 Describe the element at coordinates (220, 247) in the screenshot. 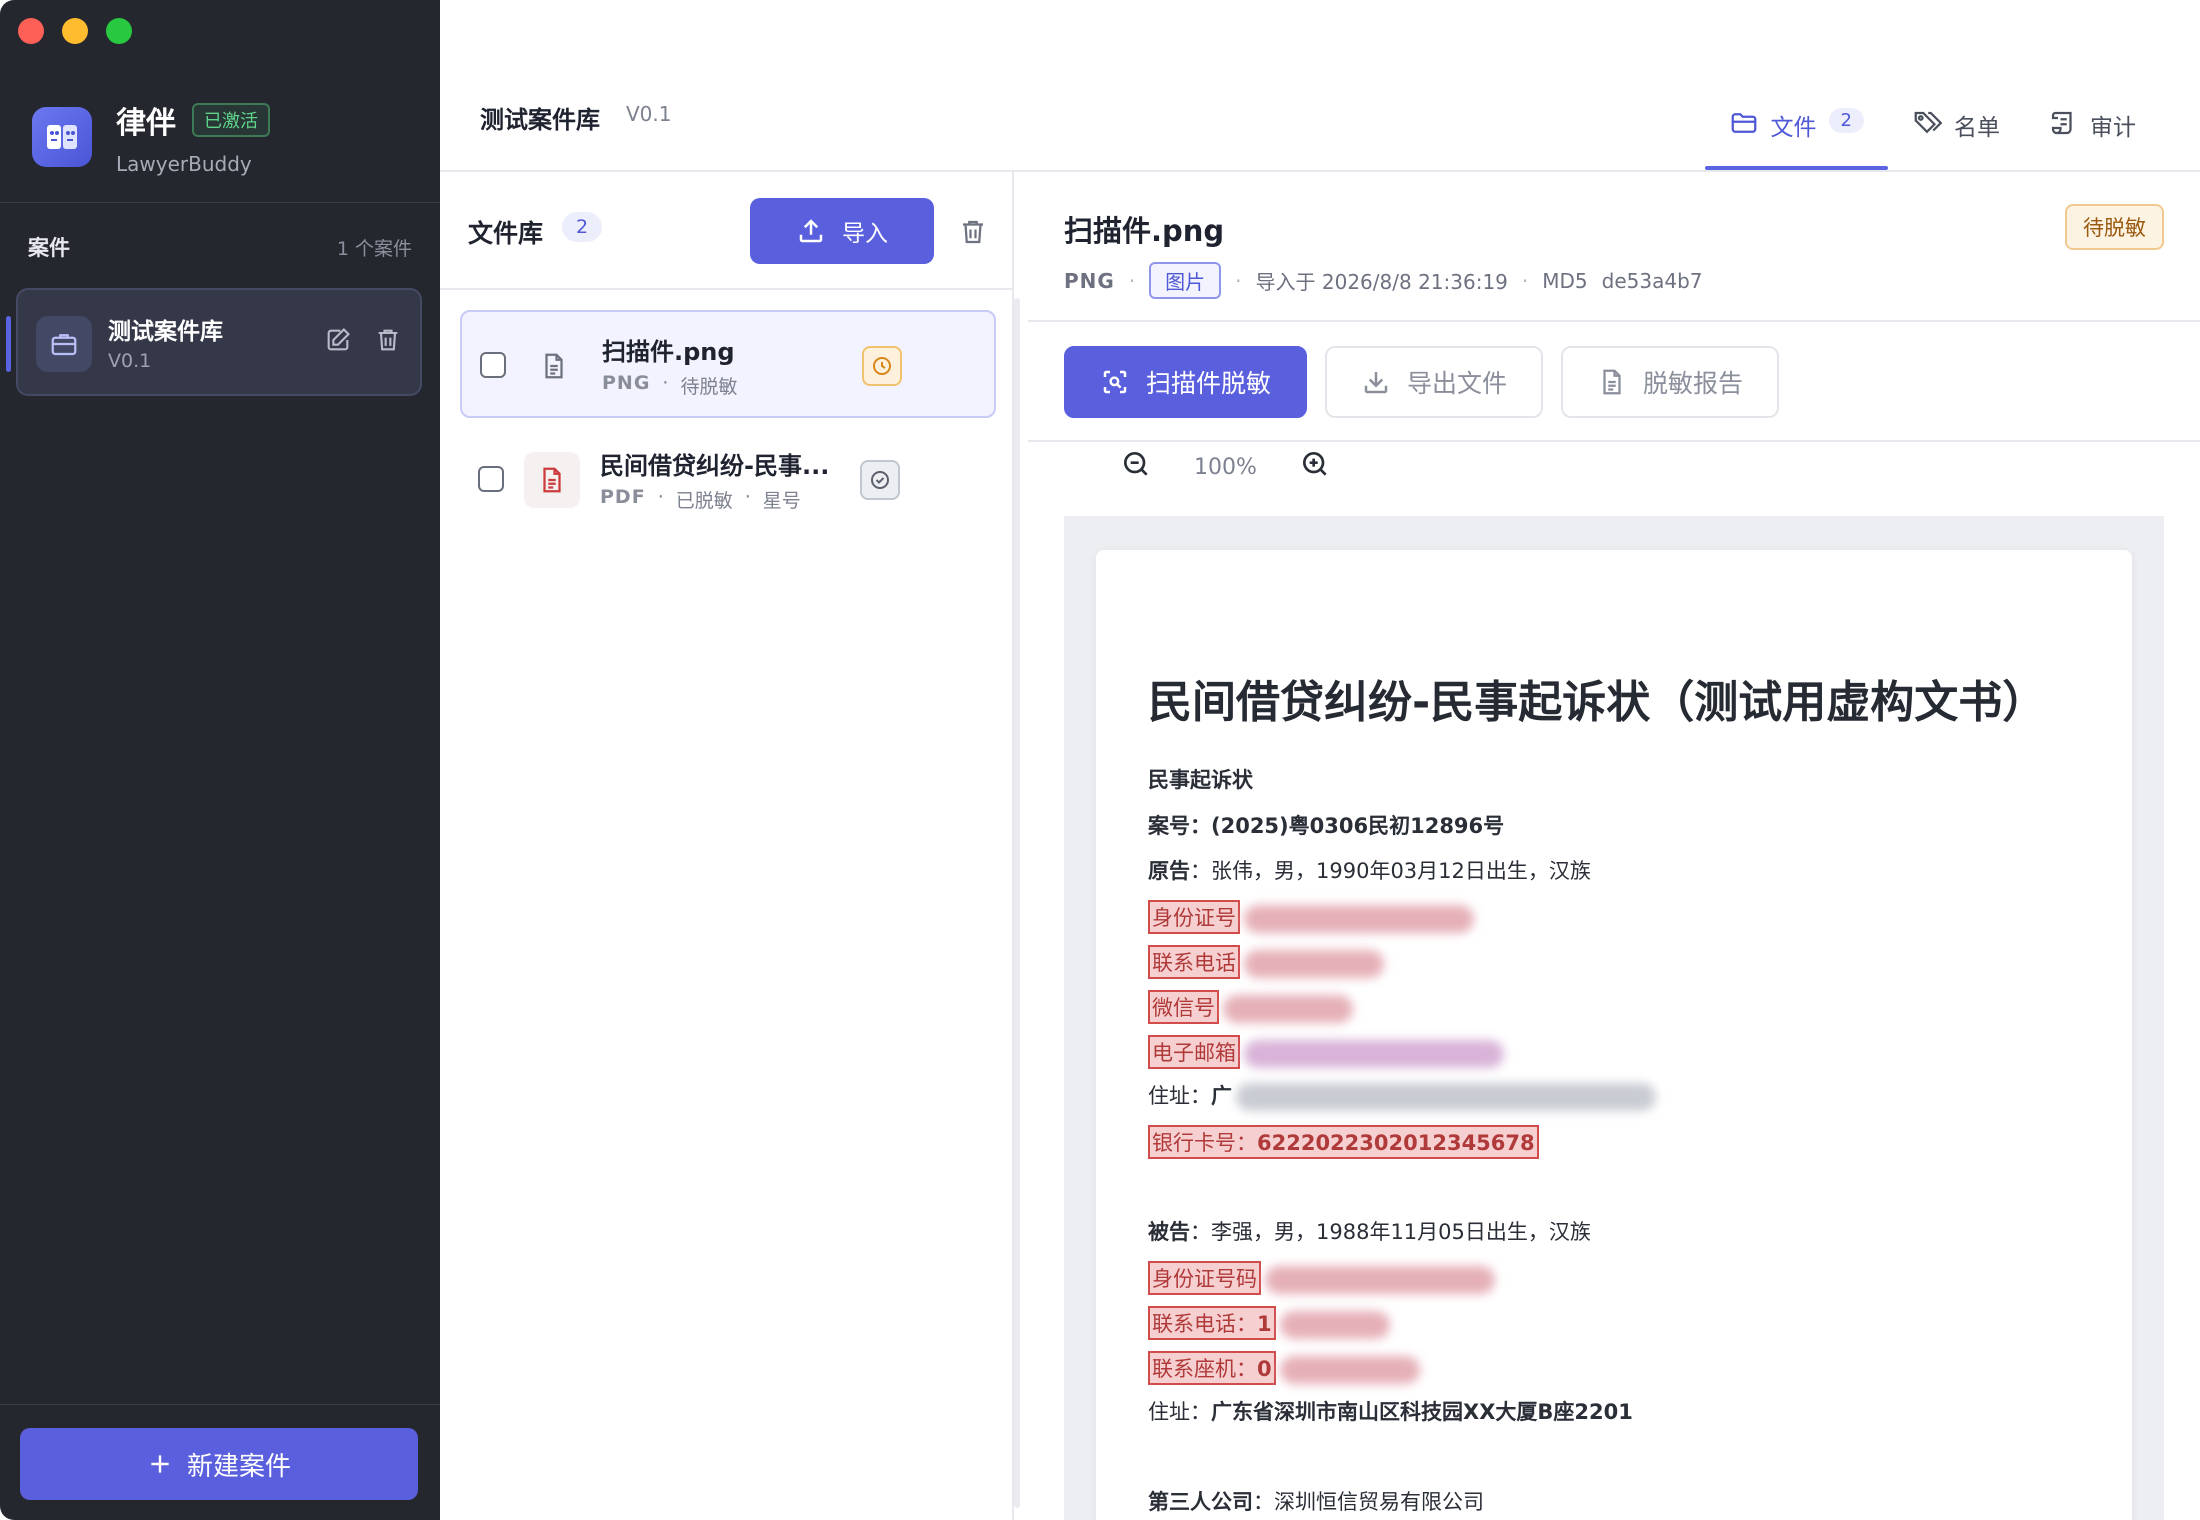

I see `cases-header: 案件 1 个案件` at that location.